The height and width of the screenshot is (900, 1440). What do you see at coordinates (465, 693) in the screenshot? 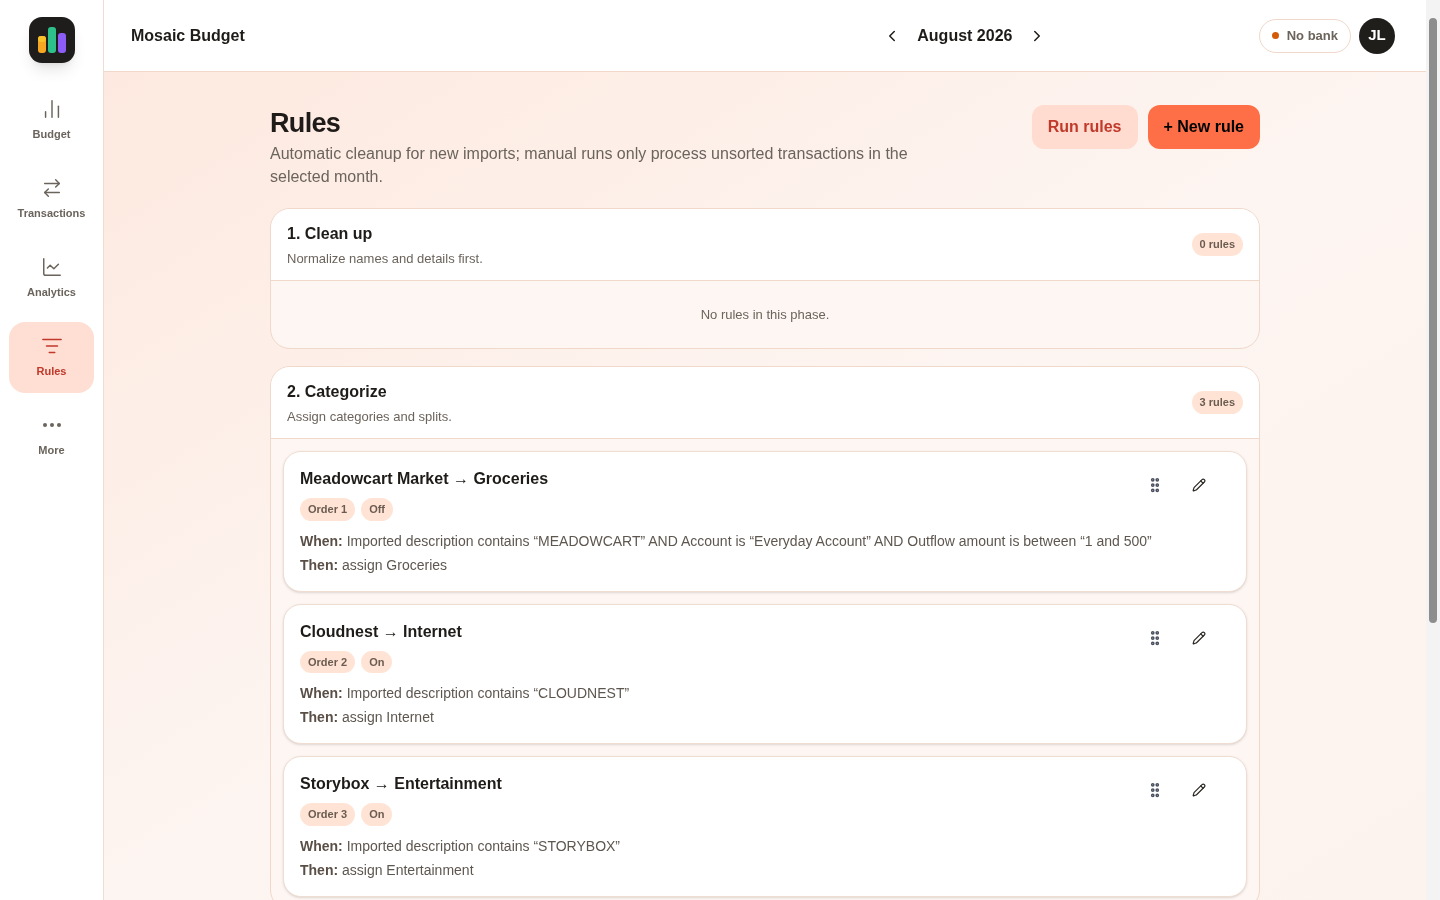
I see `rule-condition: When: Imported description contains “CLOUDNEST”` at bounding box center [465, 693].